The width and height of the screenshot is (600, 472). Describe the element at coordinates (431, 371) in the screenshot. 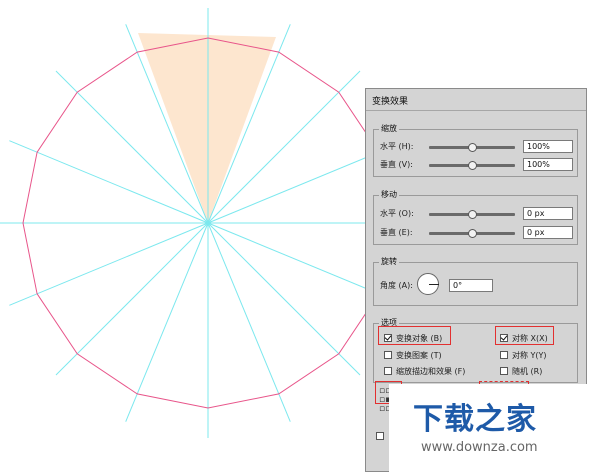

I see `scale-strokes-label: 缩放描边和效果 (F)` at that location.